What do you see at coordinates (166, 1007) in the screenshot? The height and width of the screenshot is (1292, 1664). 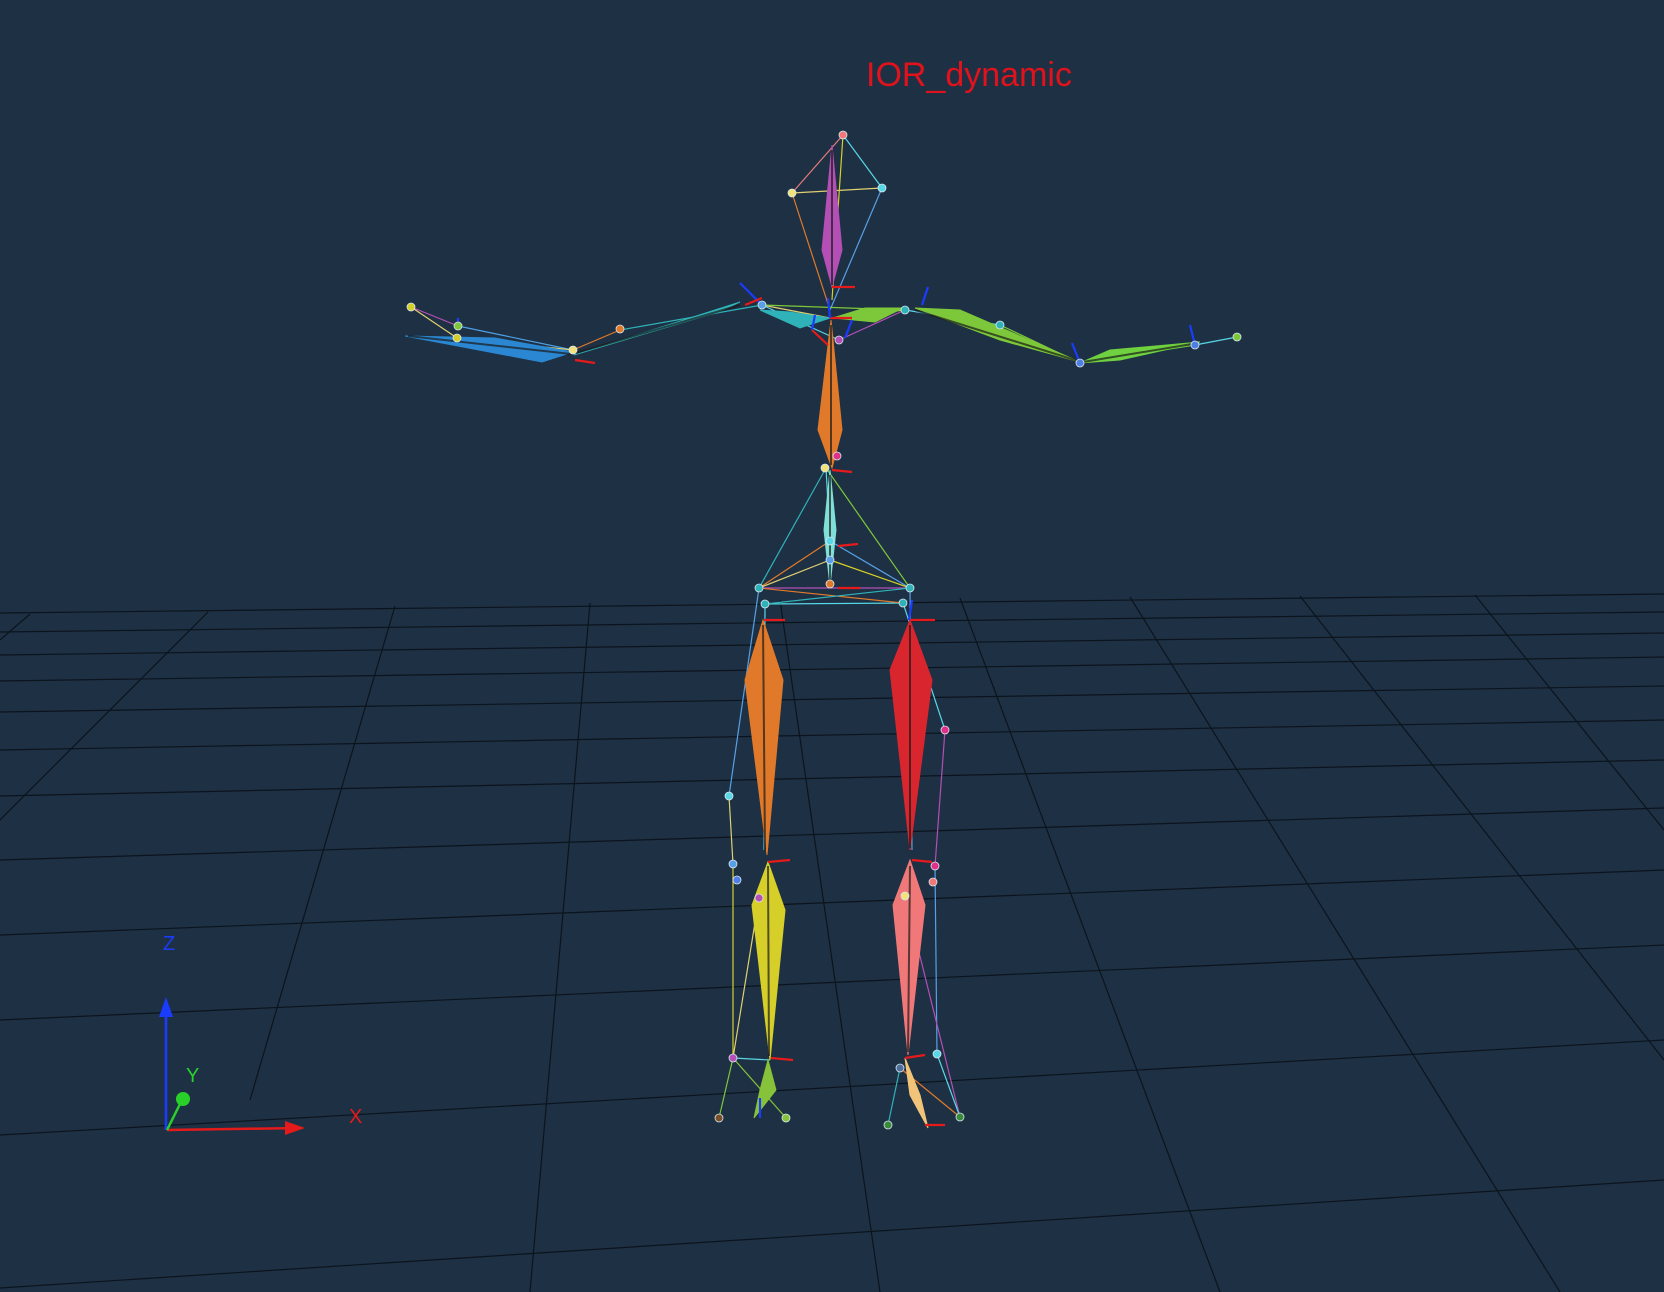 I see `z-axis-arrow` at bounding box center [166, 1007].